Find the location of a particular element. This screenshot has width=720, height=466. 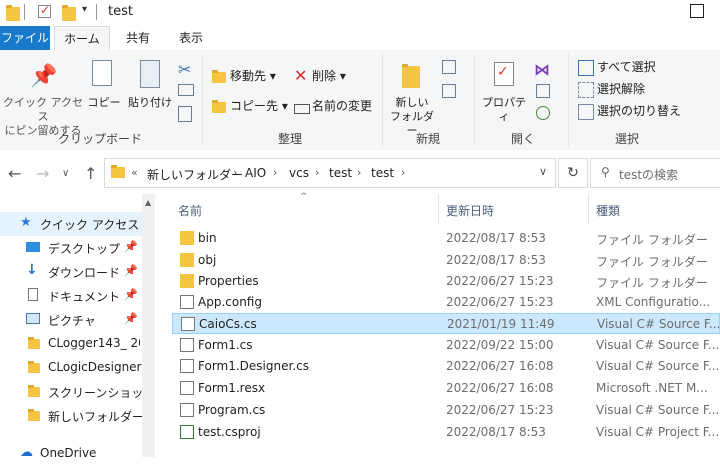

paste-shortcut-icon is located at coordinates (185, 114).